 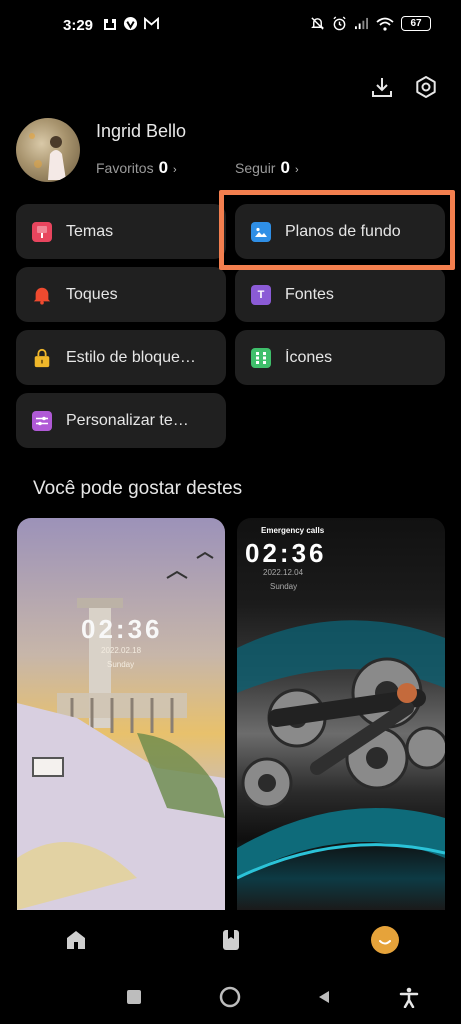 What do you see at coordinates (285, 167) in the screenshot?
I see `following-count: 0` at bounding box center [285, 167].